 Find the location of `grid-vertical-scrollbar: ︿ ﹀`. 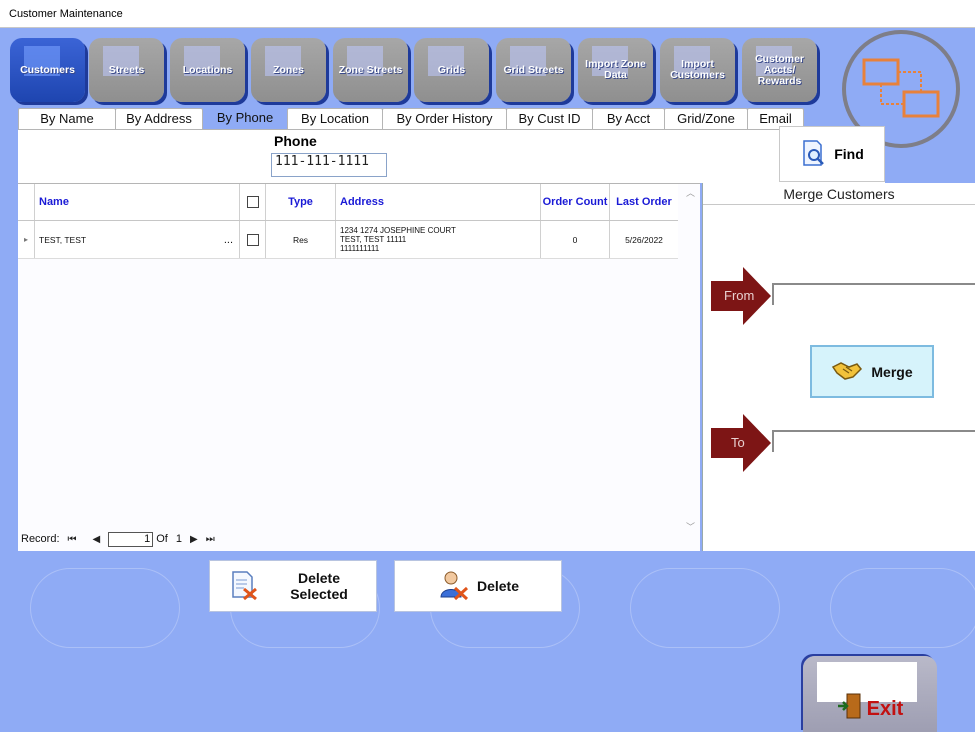

grid-vertical-scrollbar: ︿ ﹀ is located at coordinates (691, 360).